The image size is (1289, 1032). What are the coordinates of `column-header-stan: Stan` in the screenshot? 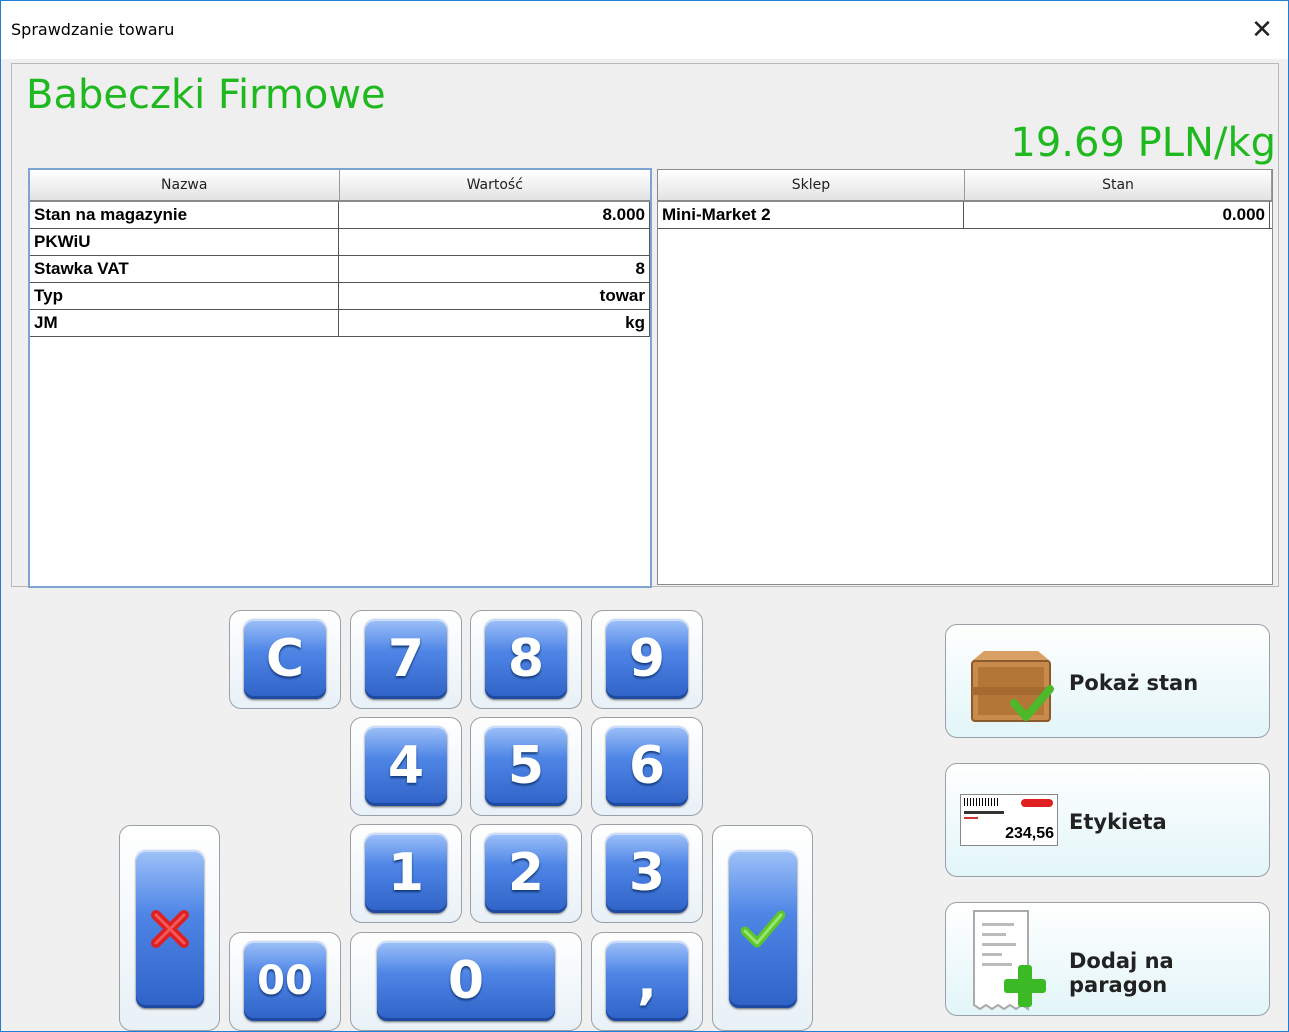 It's located at (1118, 185).